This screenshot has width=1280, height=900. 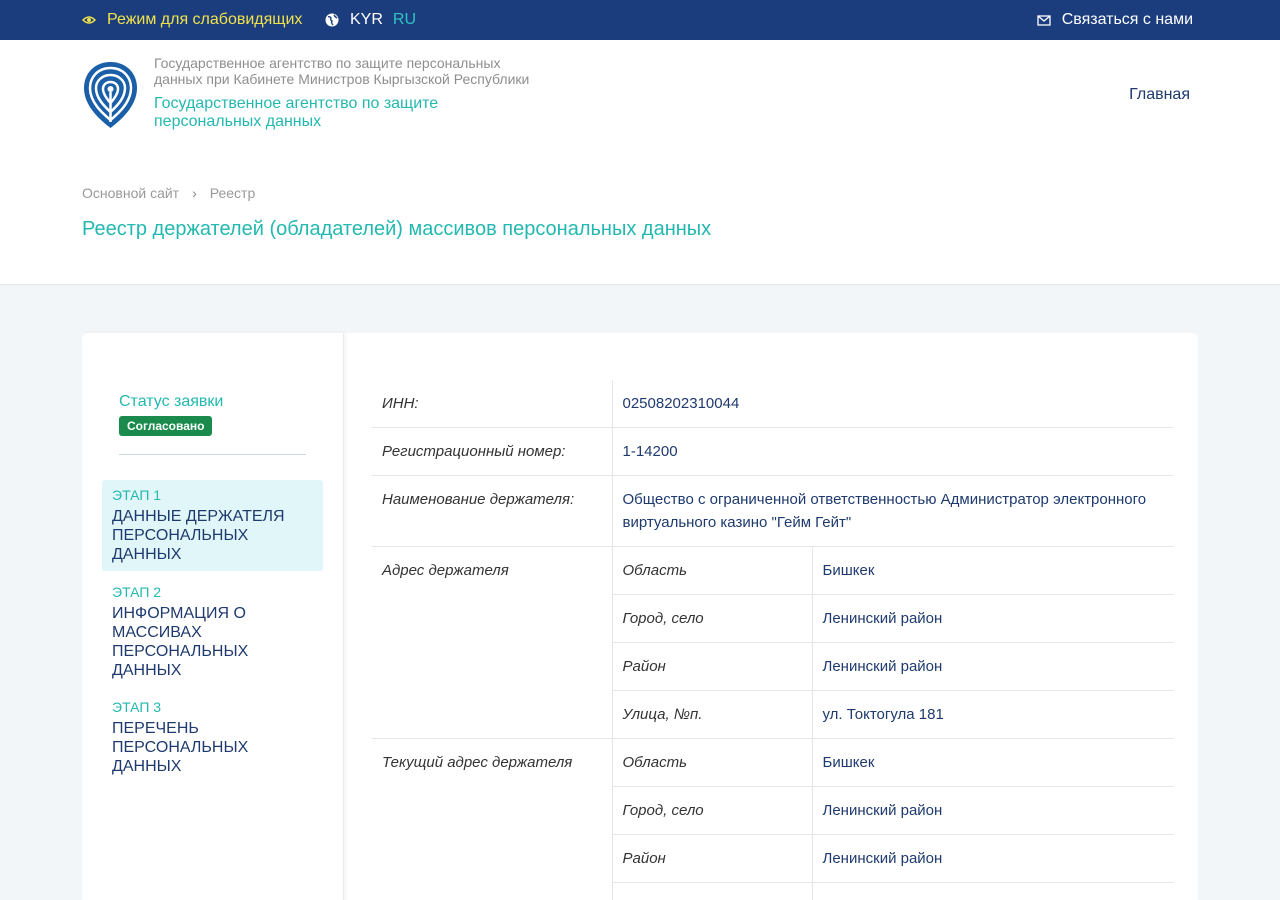 I want to click on current-address-field-label: Район, so click(x=711, y=858).